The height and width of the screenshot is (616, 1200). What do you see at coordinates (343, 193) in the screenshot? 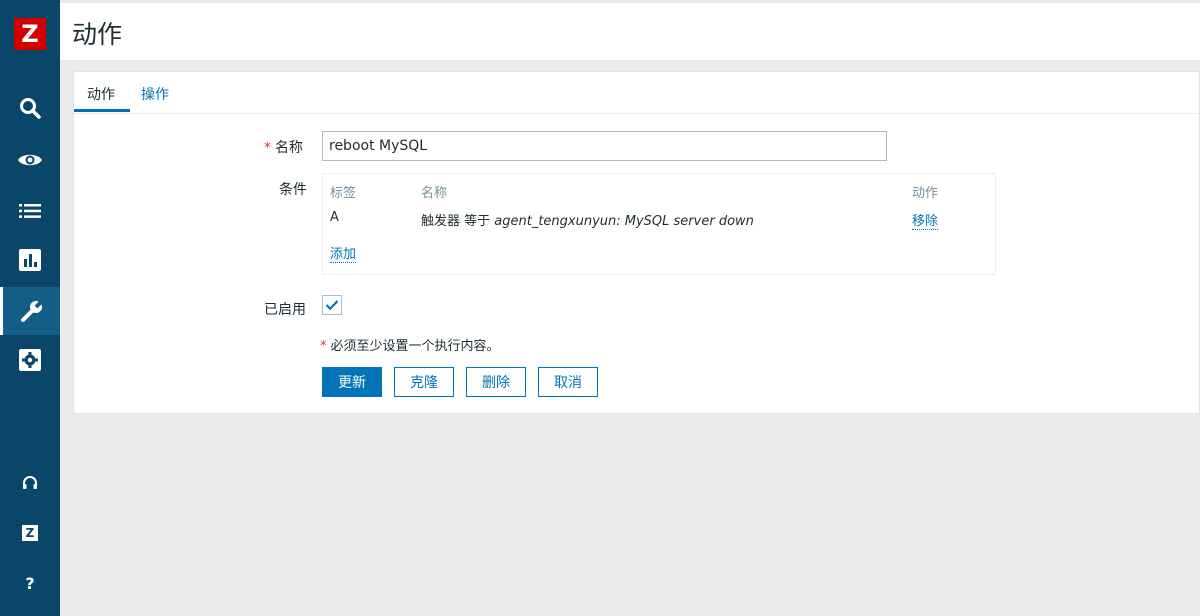
I see `column-header-tag: 标签` at bounding box center [343, 193].